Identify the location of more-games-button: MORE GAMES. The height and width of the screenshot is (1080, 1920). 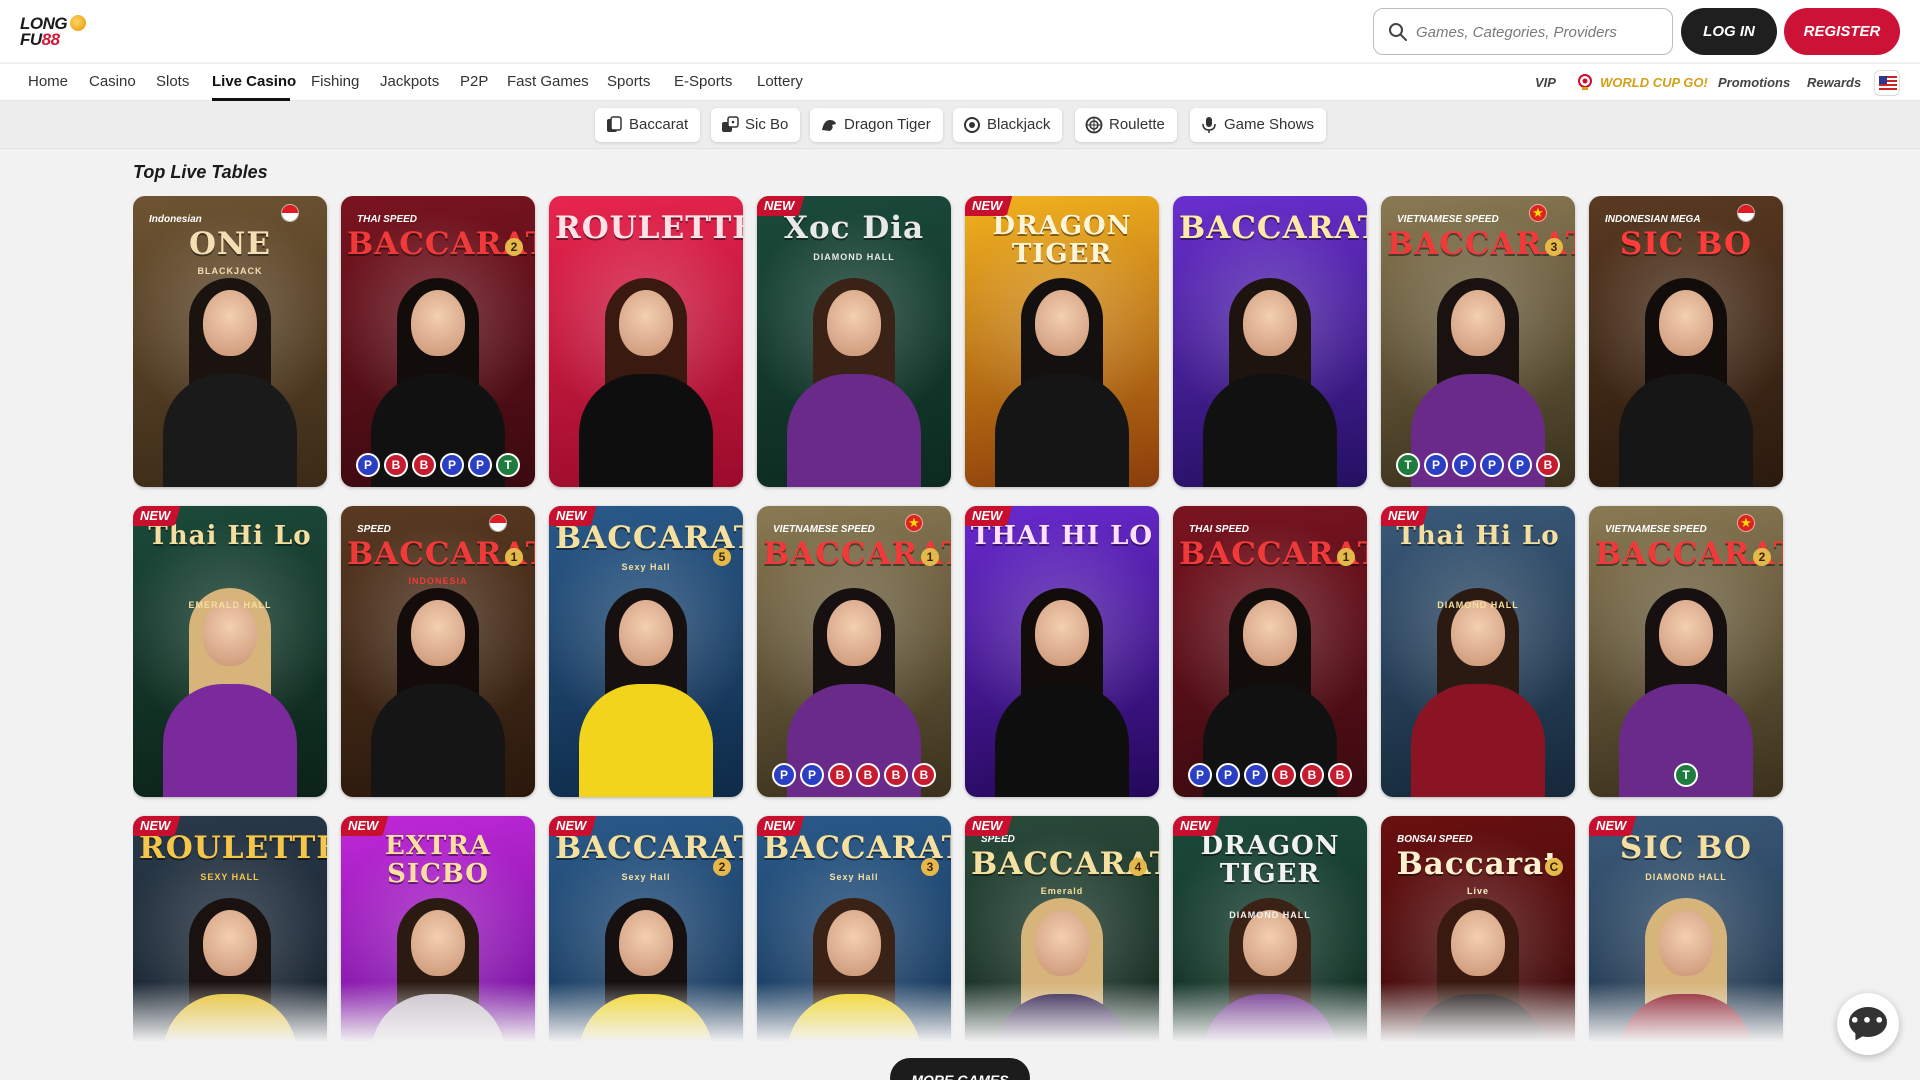
(960, 1069).